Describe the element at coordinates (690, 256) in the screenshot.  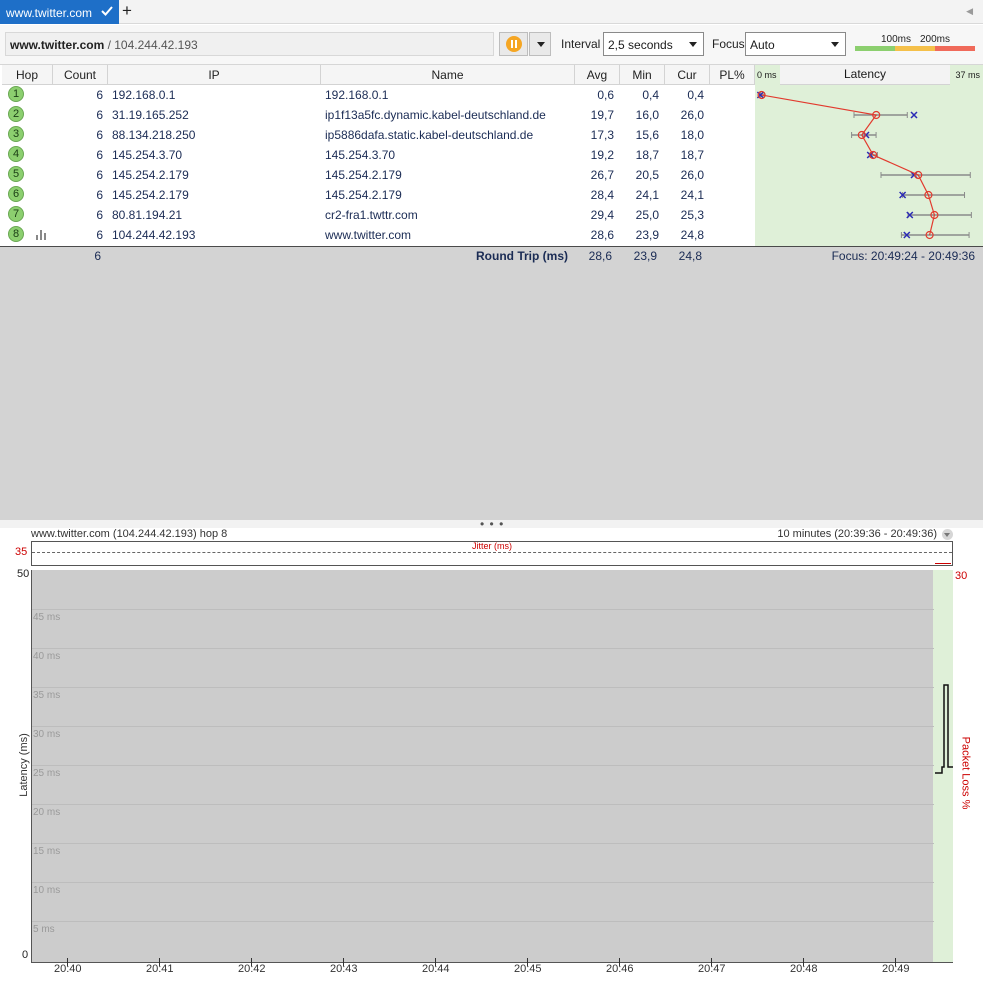
I see `summary-cur: 24,8` at that location.